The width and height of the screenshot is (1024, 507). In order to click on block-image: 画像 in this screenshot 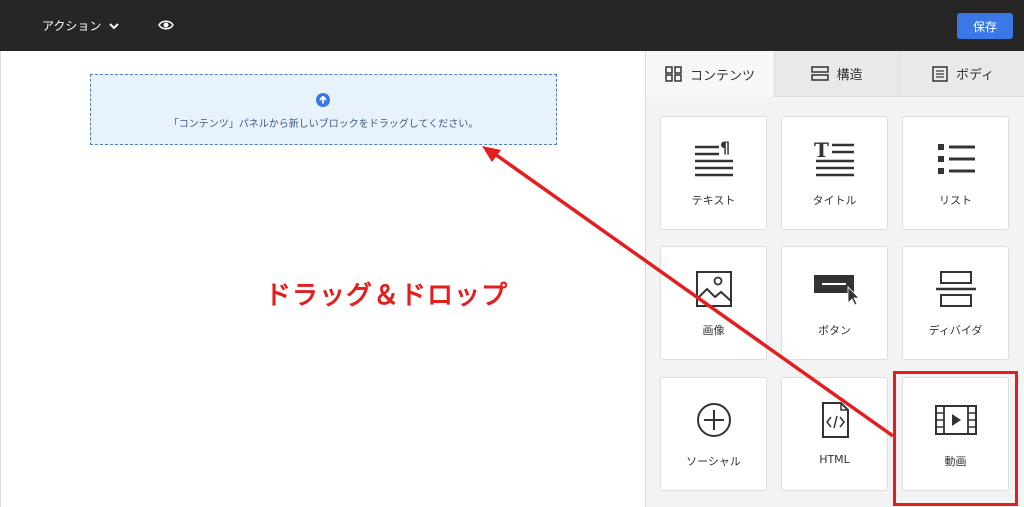, I will do `click(713, 303)`.